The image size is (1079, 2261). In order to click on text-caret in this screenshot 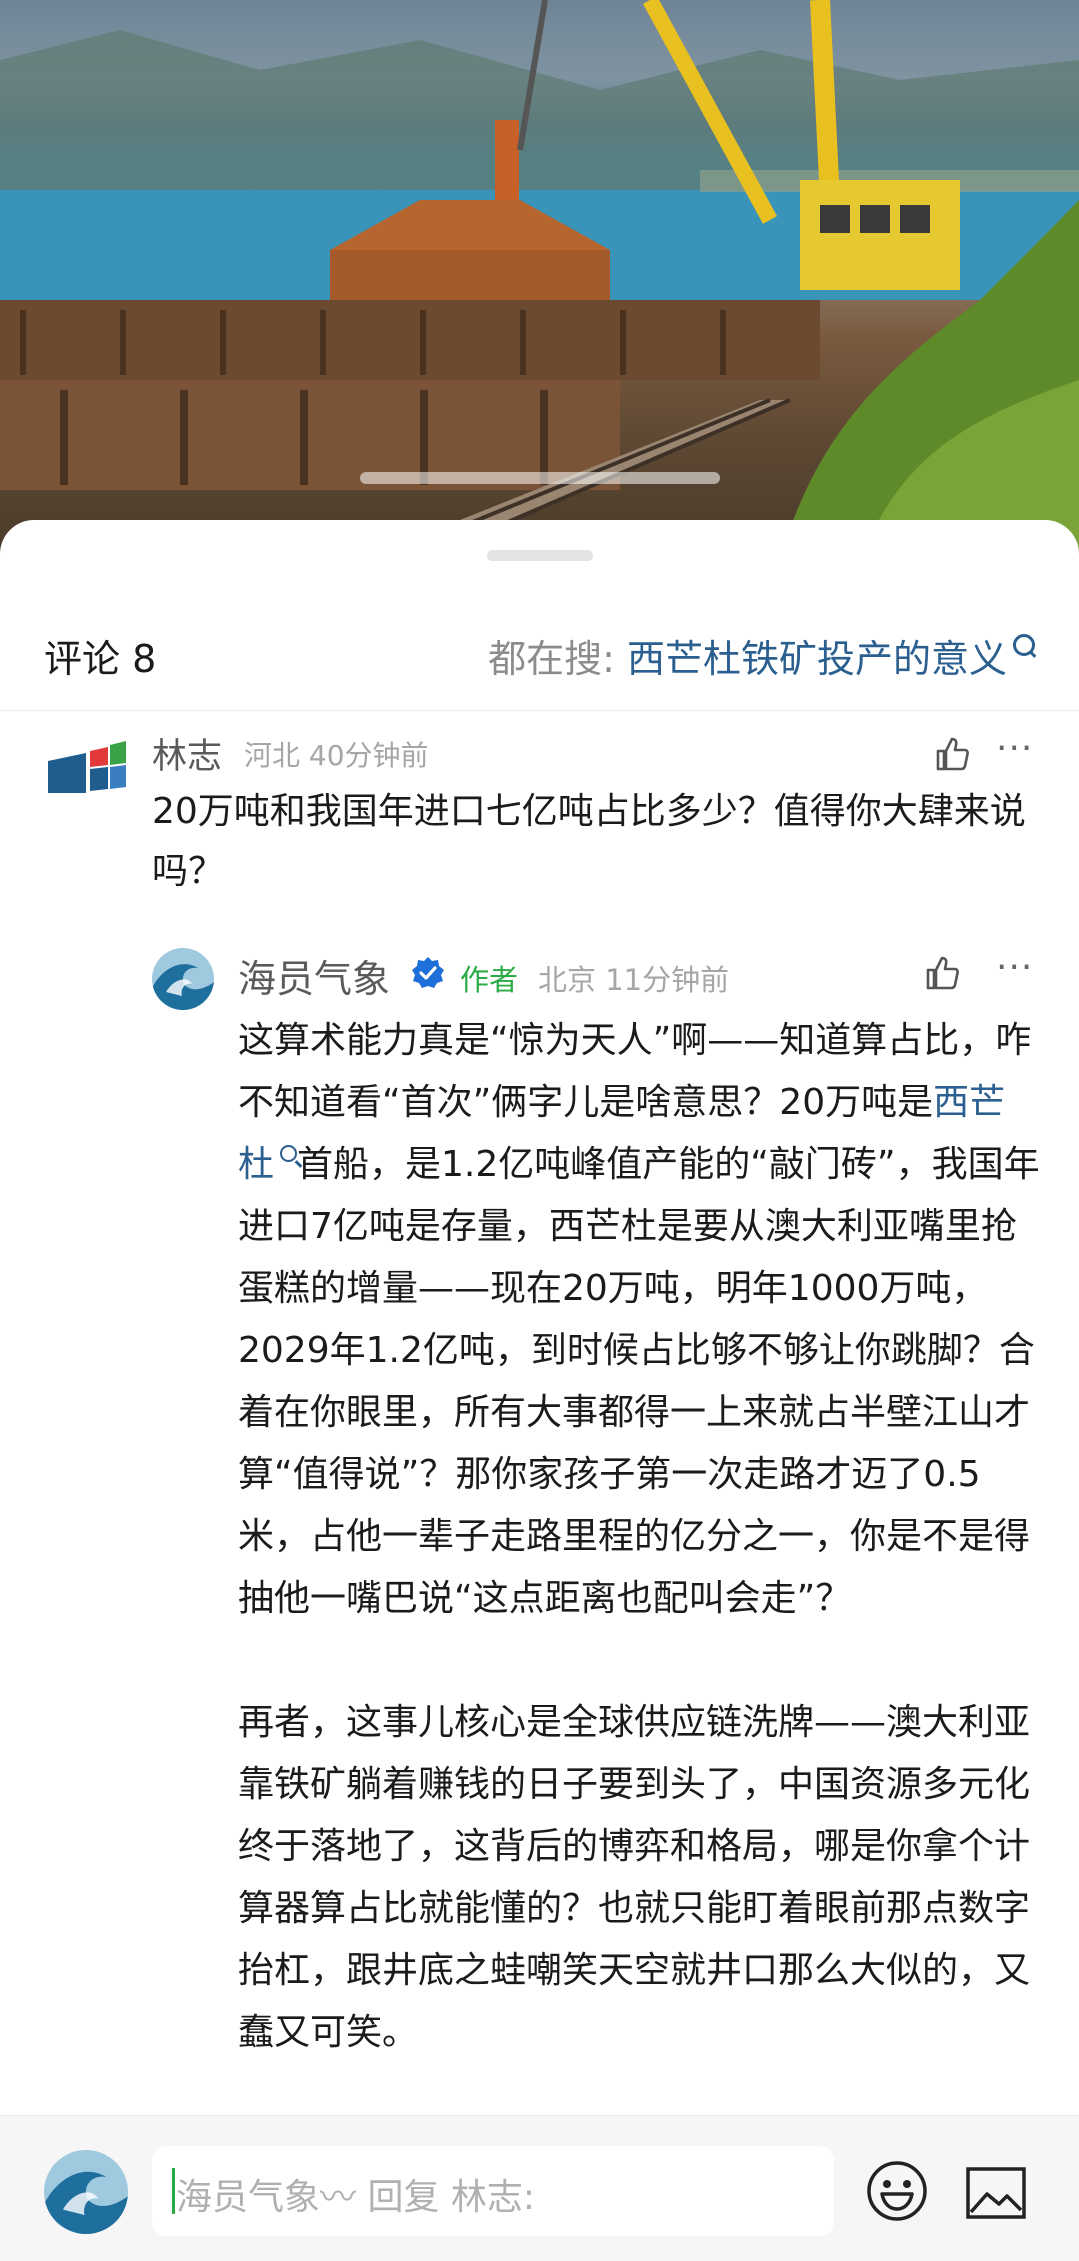, I will do `click(173, 2191)`.